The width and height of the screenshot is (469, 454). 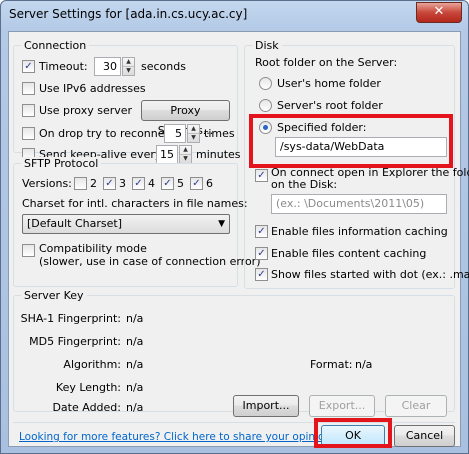 What do you see at coordinates (261, 253) in the screenshot?
I see `content-cache-checkbox` at bounding box center [261, 253].